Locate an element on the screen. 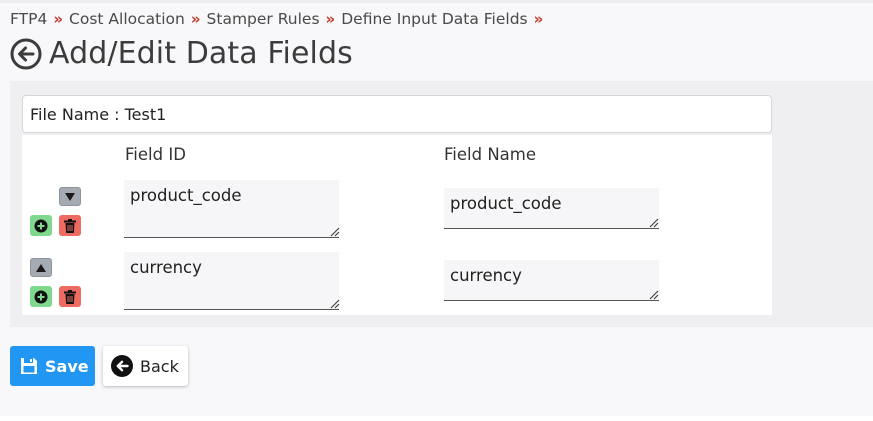 This screenshot has width=873, height=421. breadcrumb-define-input-data-fields: Define Input Data Fields is located at coordinates (434, 19).